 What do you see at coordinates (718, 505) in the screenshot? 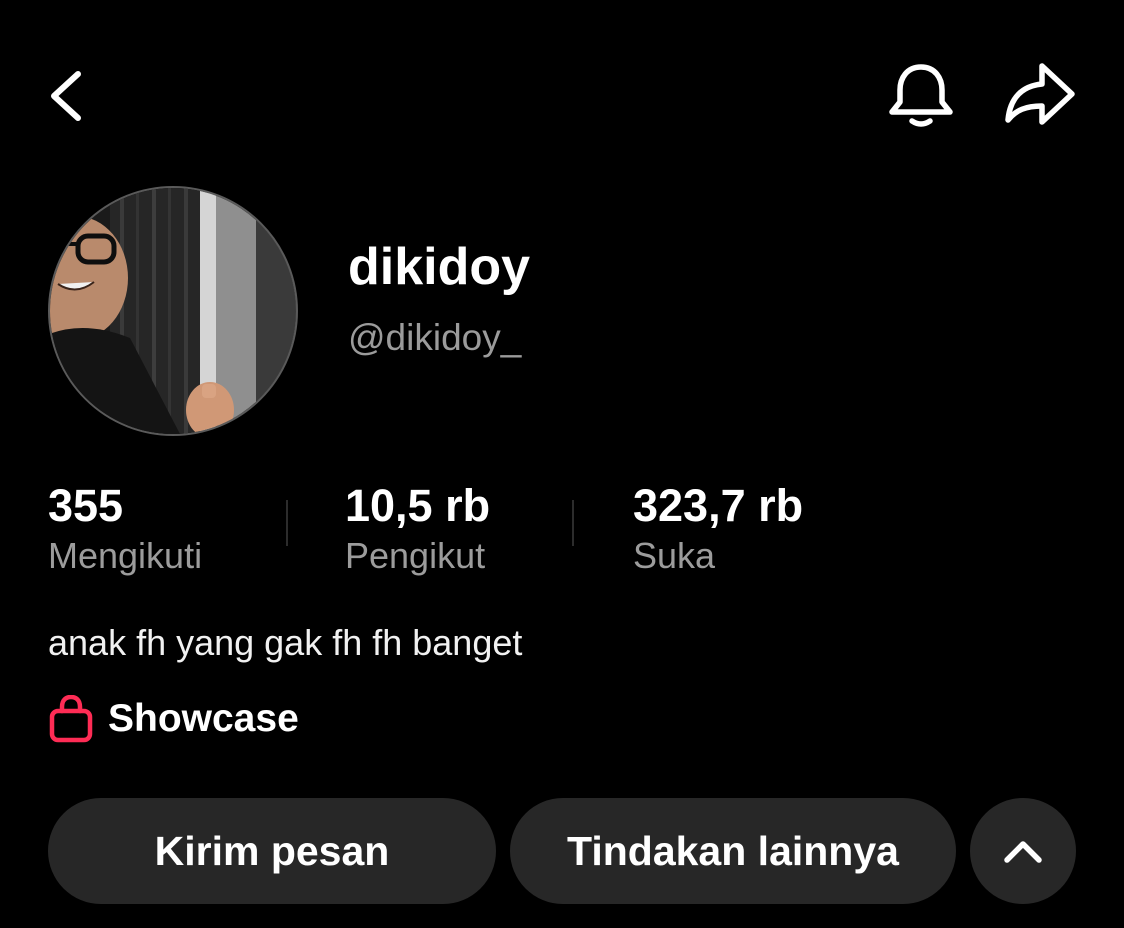
I see `likes-count: 323,7 rb` at bounding box center [718, 505].